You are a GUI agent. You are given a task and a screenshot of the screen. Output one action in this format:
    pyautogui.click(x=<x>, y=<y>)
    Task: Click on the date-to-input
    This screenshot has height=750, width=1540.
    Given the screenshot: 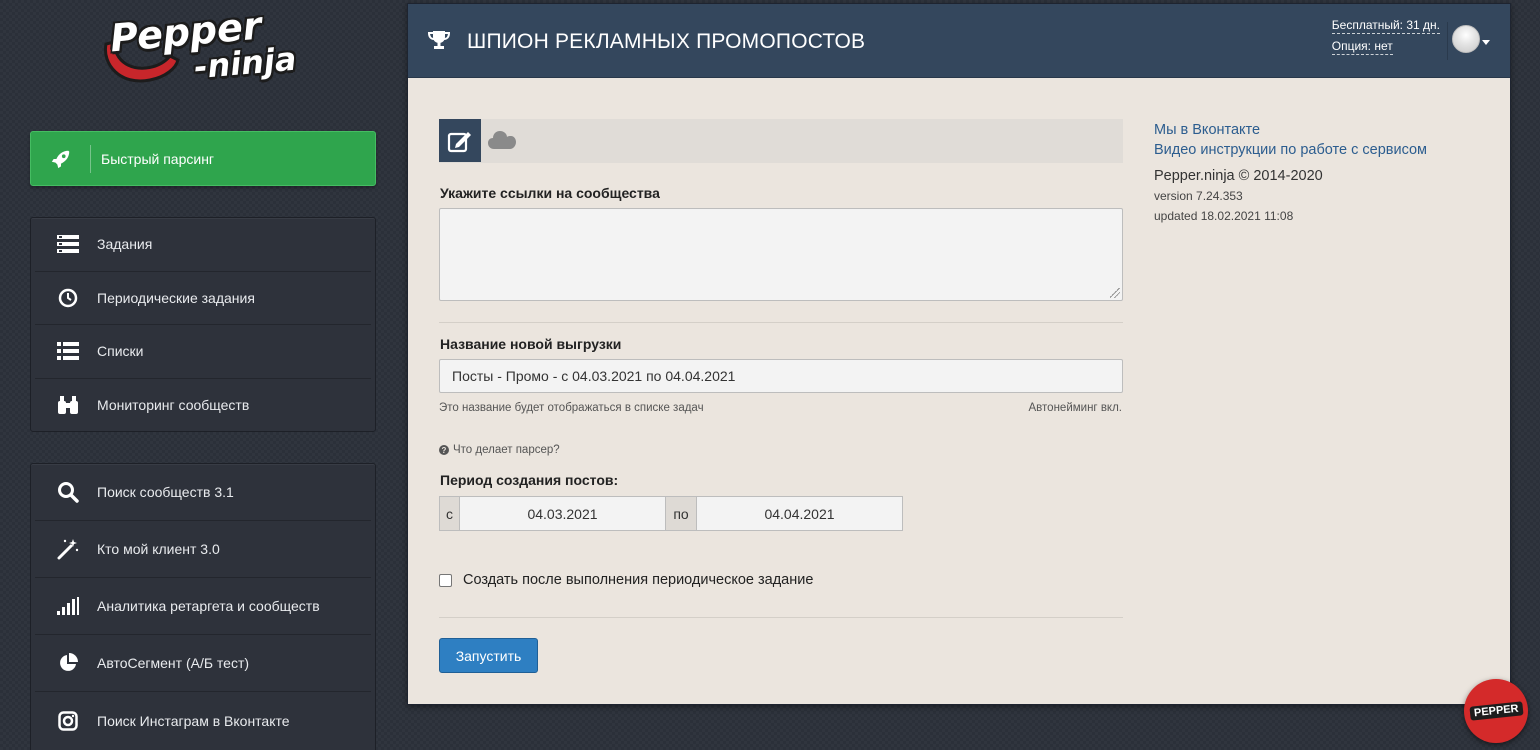 What is the action you would take?
    pyautogui.click(x=799, y=513)
    